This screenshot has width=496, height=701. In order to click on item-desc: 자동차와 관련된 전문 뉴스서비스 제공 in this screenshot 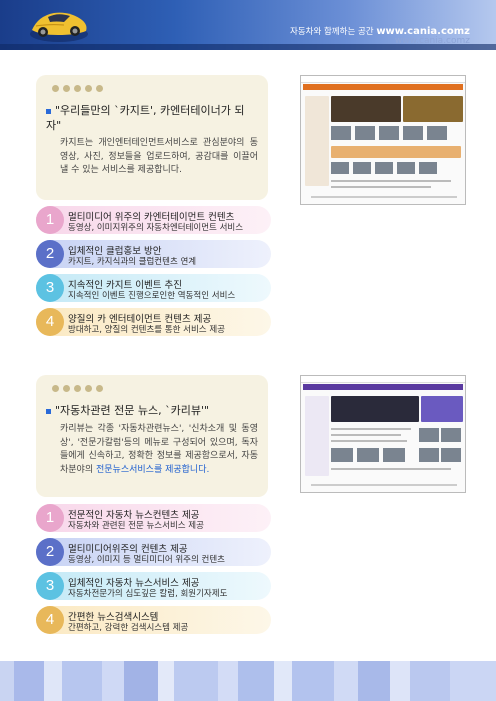, I will do `click(136, 526)`.